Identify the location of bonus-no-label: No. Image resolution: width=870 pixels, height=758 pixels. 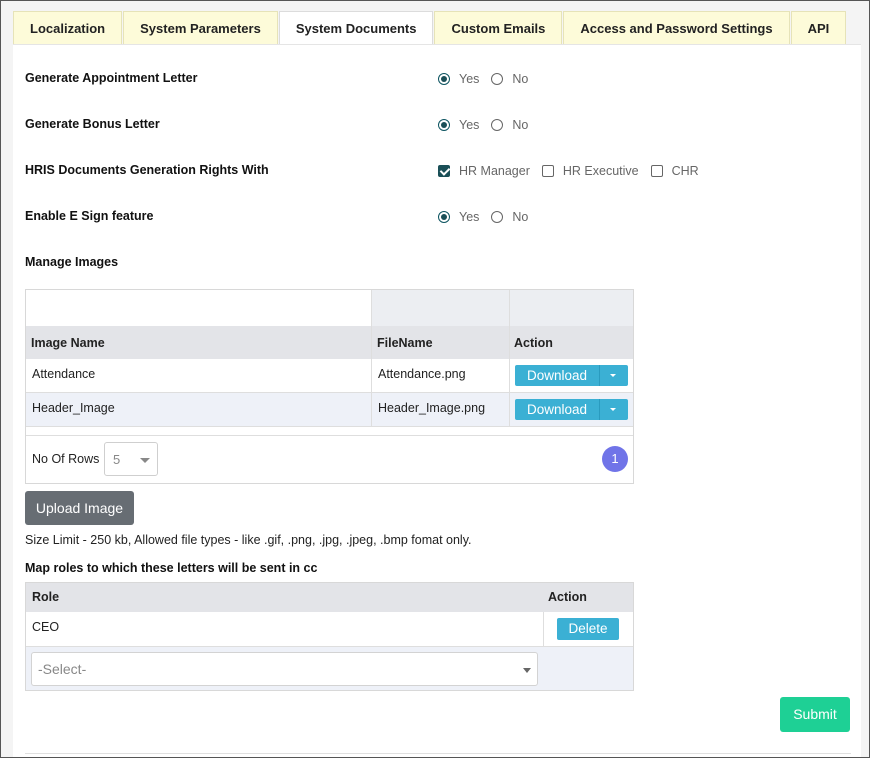
(520, 125).